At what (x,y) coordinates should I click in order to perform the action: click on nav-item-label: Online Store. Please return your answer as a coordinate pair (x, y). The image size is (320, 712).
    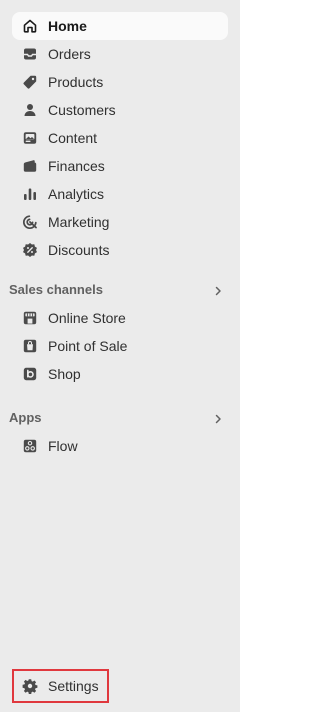
    Looking at the image, I should click on (87, 318).